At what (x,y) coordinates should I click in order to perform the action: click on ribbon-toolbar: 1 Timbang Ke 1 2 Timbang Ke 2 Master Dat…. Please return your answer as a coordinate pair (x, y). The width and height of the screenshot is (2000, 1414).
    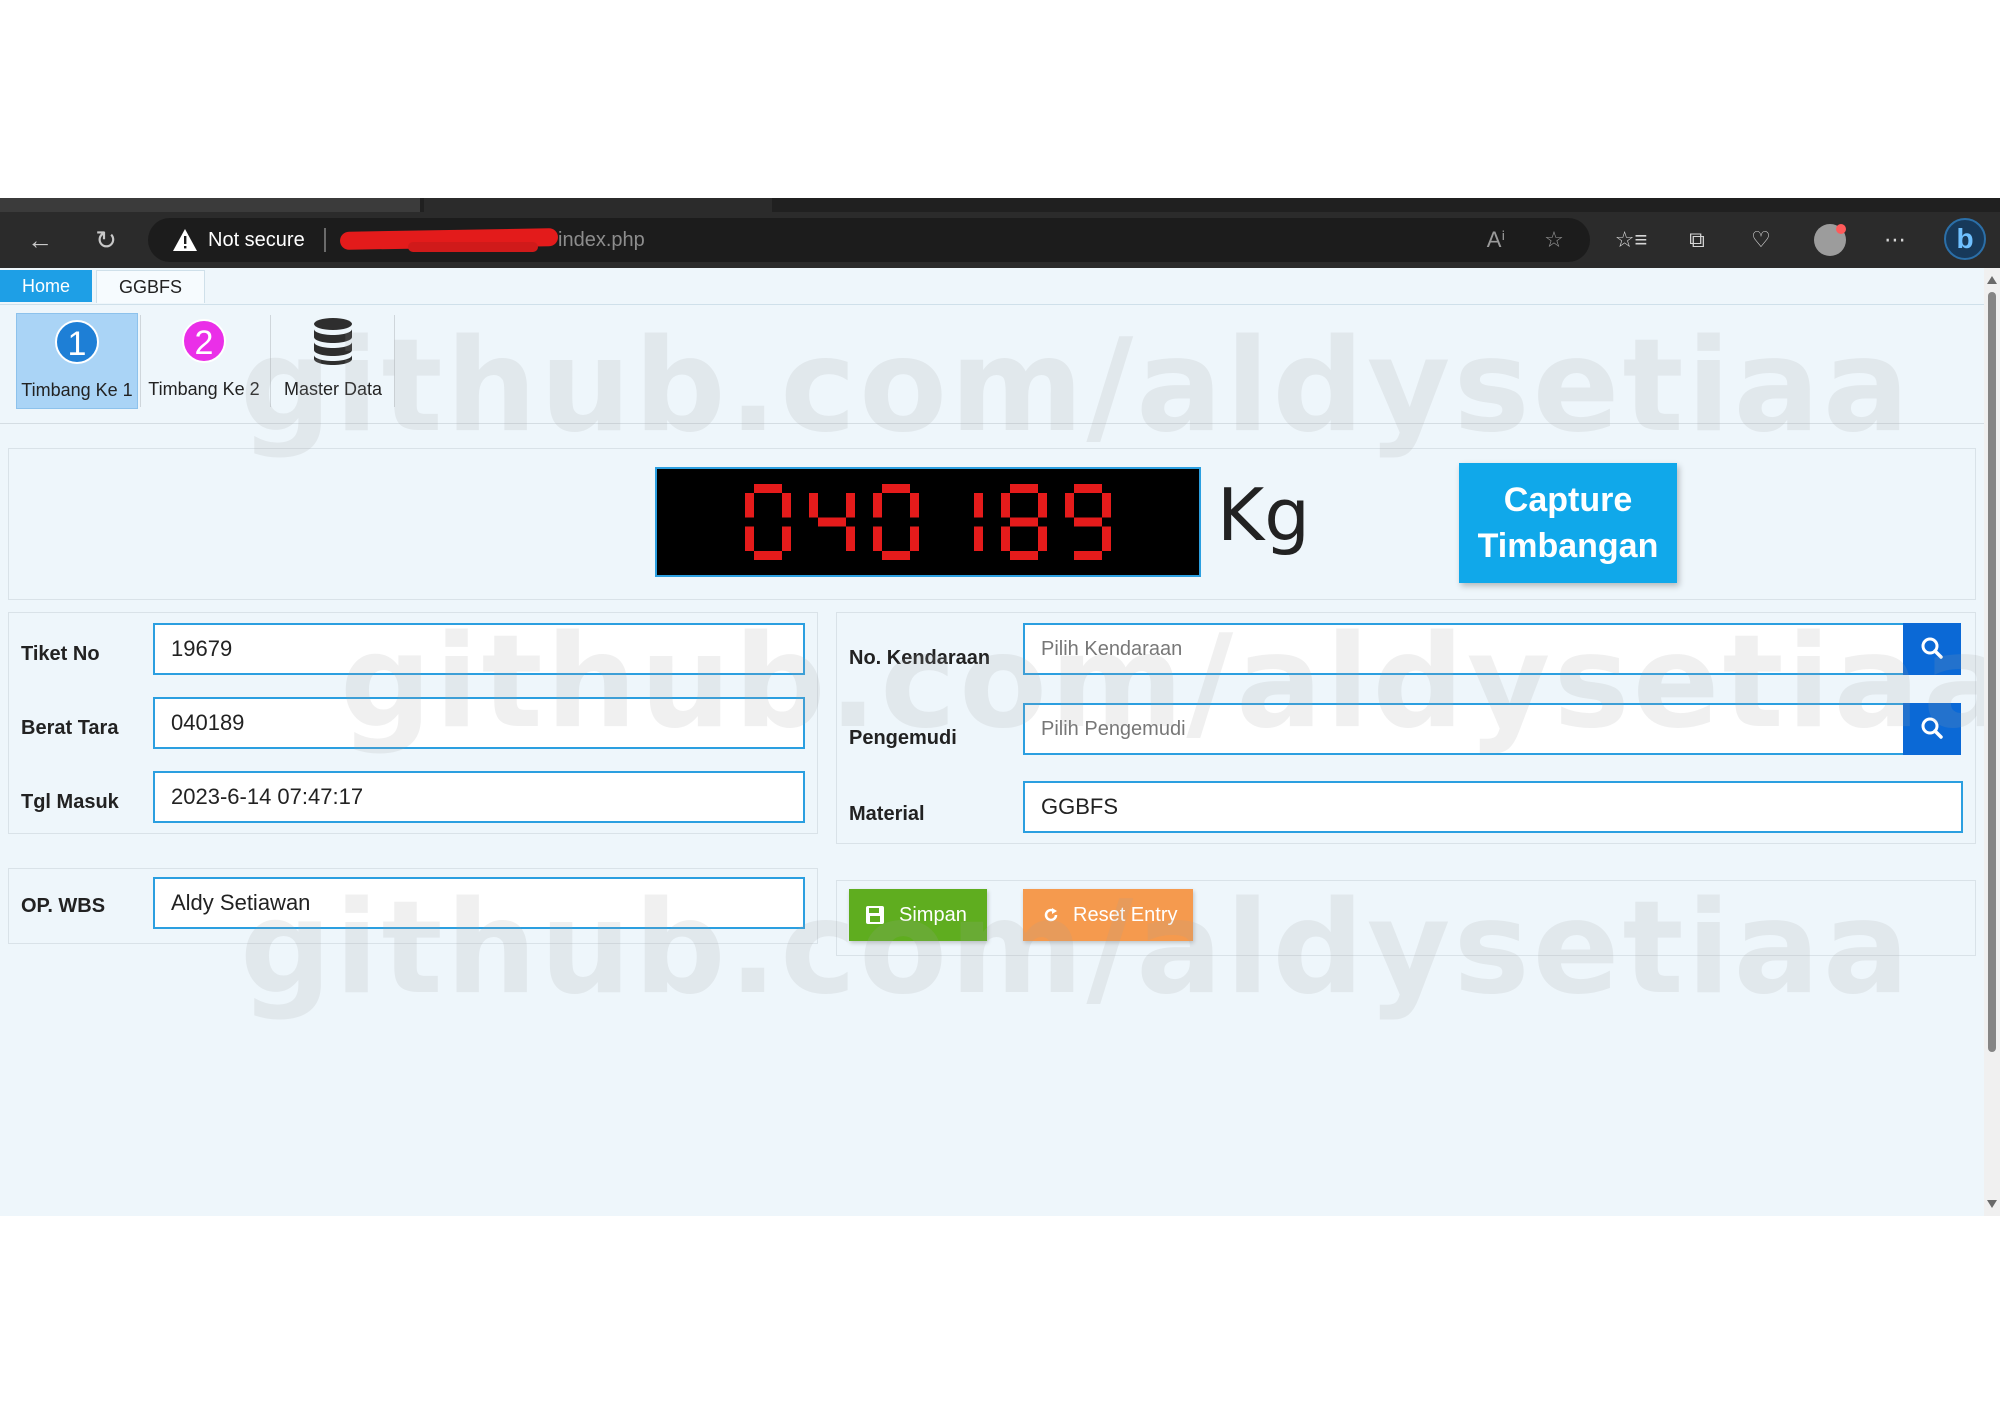
    Looking at the image, I should click on (992, 364).